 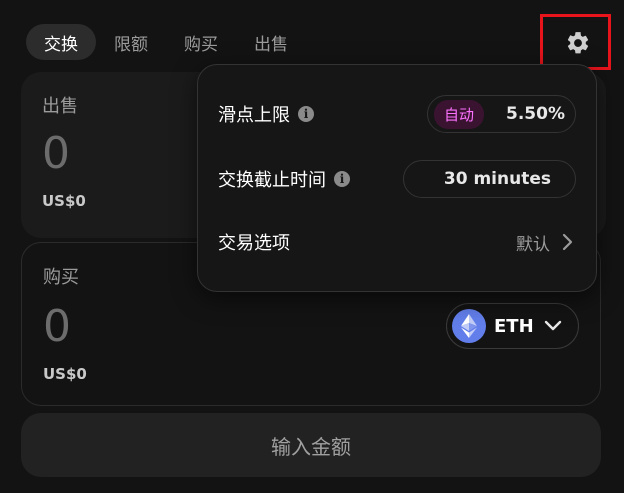 What do you see at coordinates (254, 115) in the screenshot?
I see `slippage-label: 滑点上限` at bounding box center [254, 115].